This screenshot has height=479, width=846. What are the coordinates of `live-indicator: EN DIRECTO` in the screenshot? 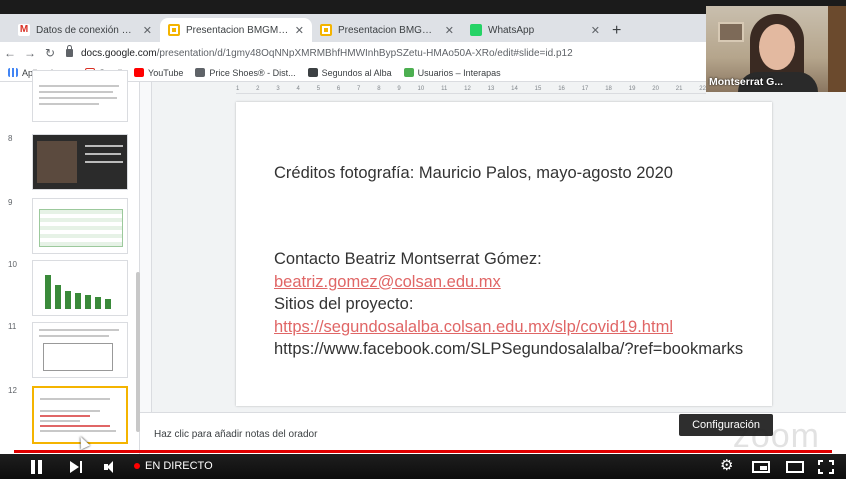 It's located at (173, 466).